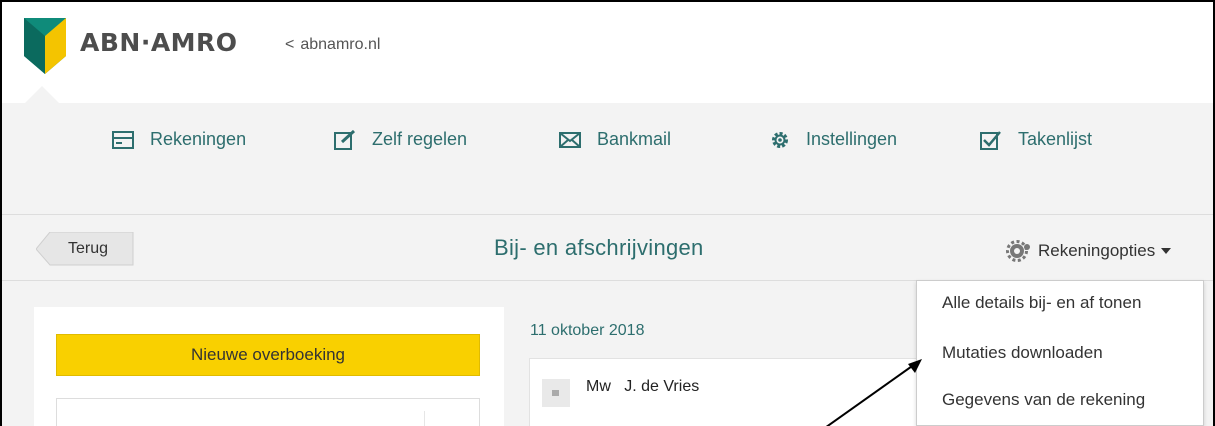 Image resolution: width=1215 pixels, height=426 pixels. What do you see at coordinates (345, 139) in the screenshot?
I see `edit-square-icon` at bounding box center [345, 139].